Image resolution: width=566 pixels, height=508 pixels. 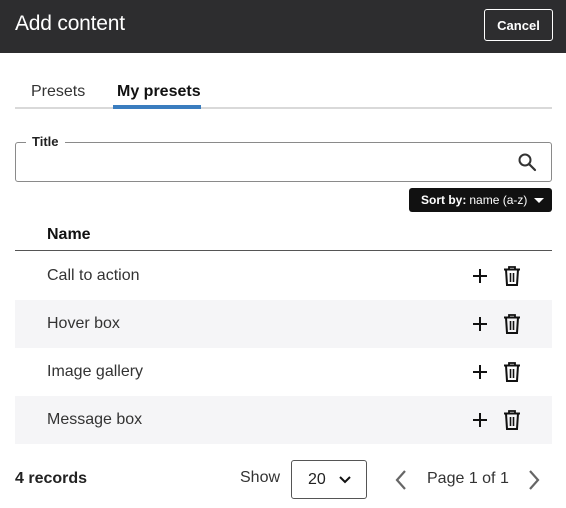 I want to click on pagination-status: Page 1 of 1, so click(x=468, y=478).